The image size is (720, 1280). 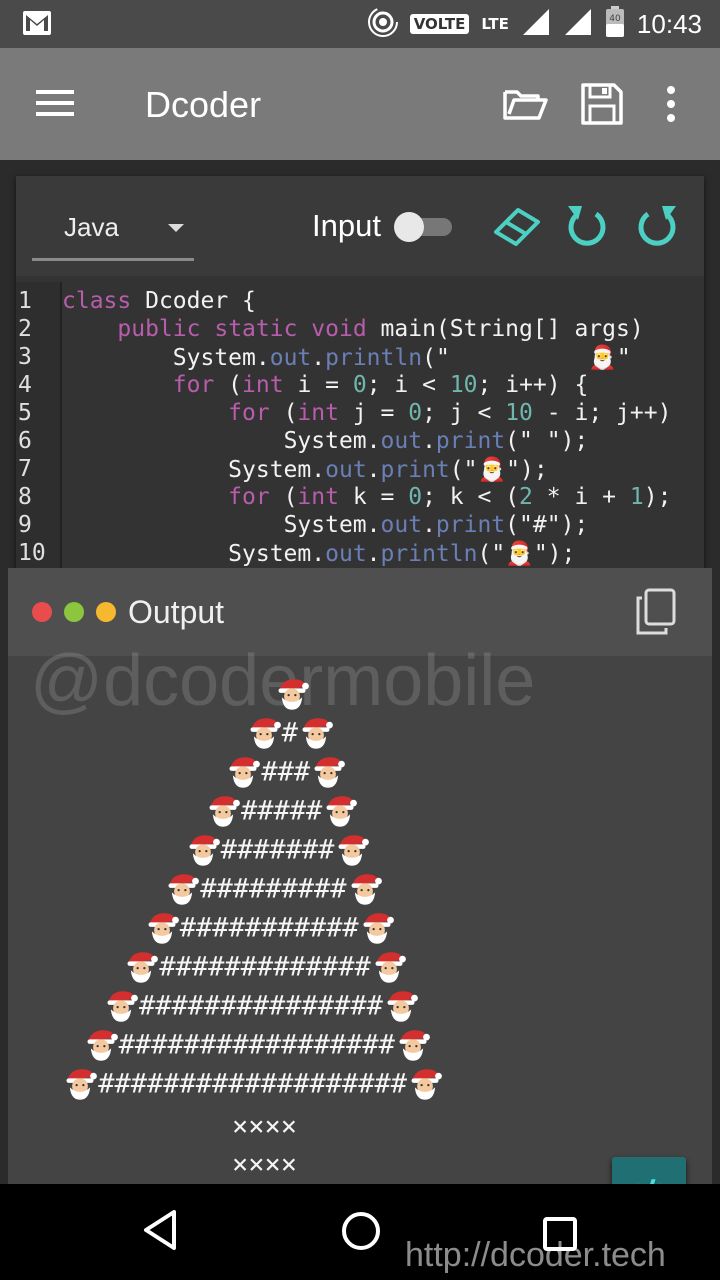 What do you see at coordinates (657, 229) in the screenshot?
I see `redo-icon` at bounding box center [657, 229].